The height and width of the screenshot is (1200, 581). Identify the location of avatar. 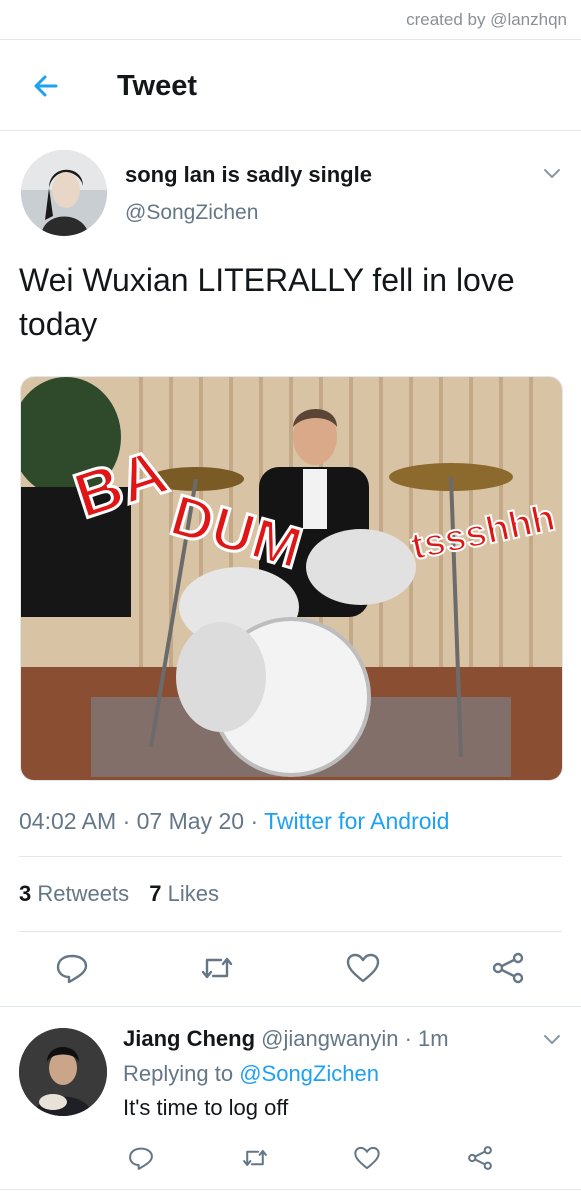
(64, 193).